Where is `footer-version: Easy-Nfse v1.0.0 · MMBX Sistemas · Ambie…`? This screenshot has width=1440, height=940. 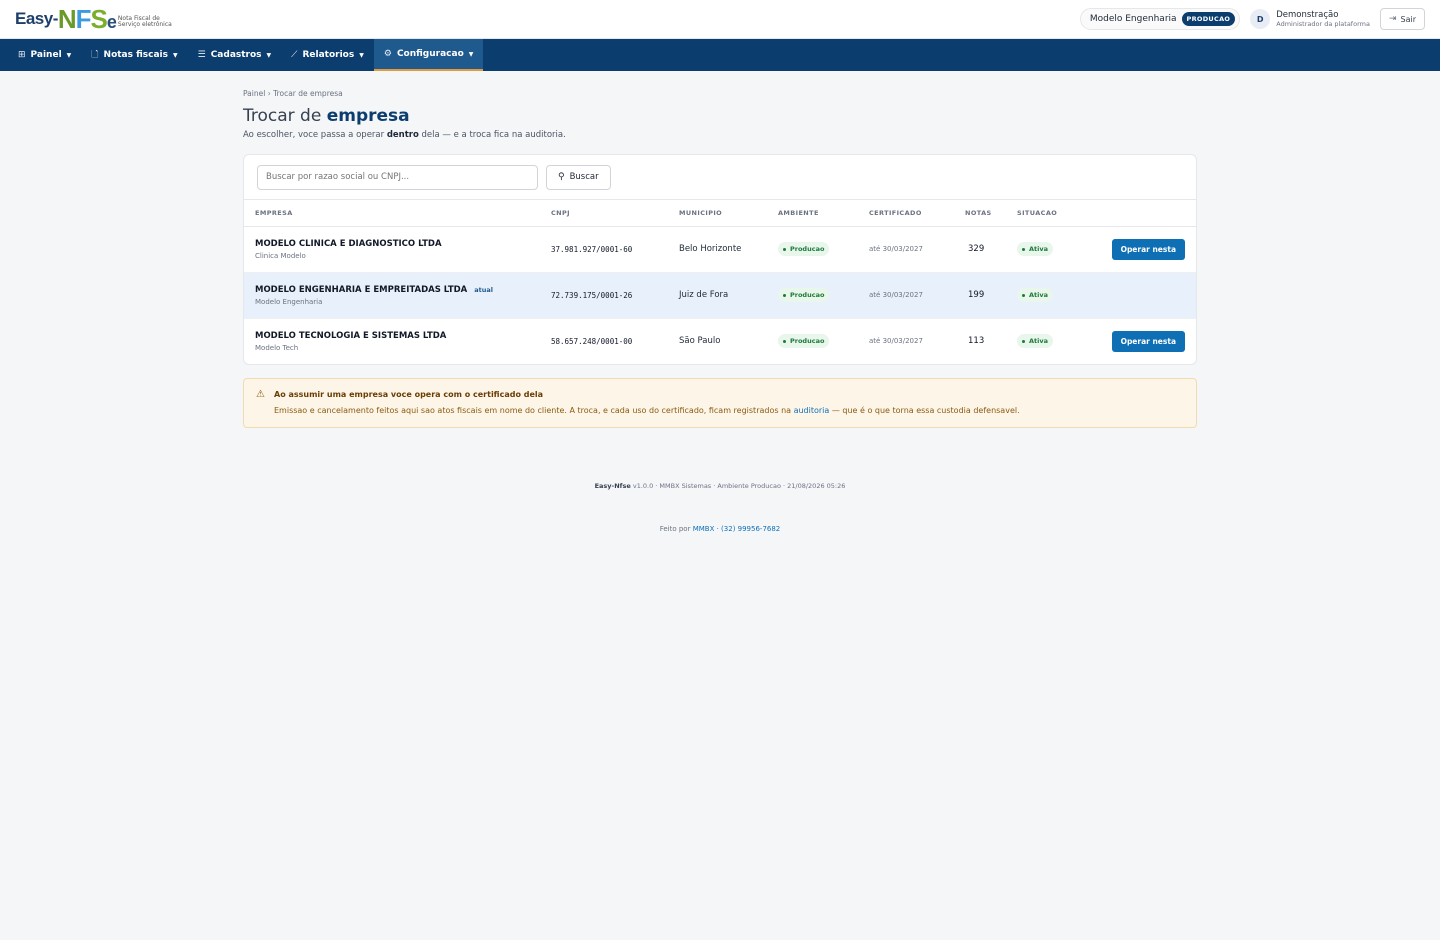
footer-version: Easy-Nfse v1.0.0 · MMBX Sistemas · Ambie… is located at coordinates (720, 486).